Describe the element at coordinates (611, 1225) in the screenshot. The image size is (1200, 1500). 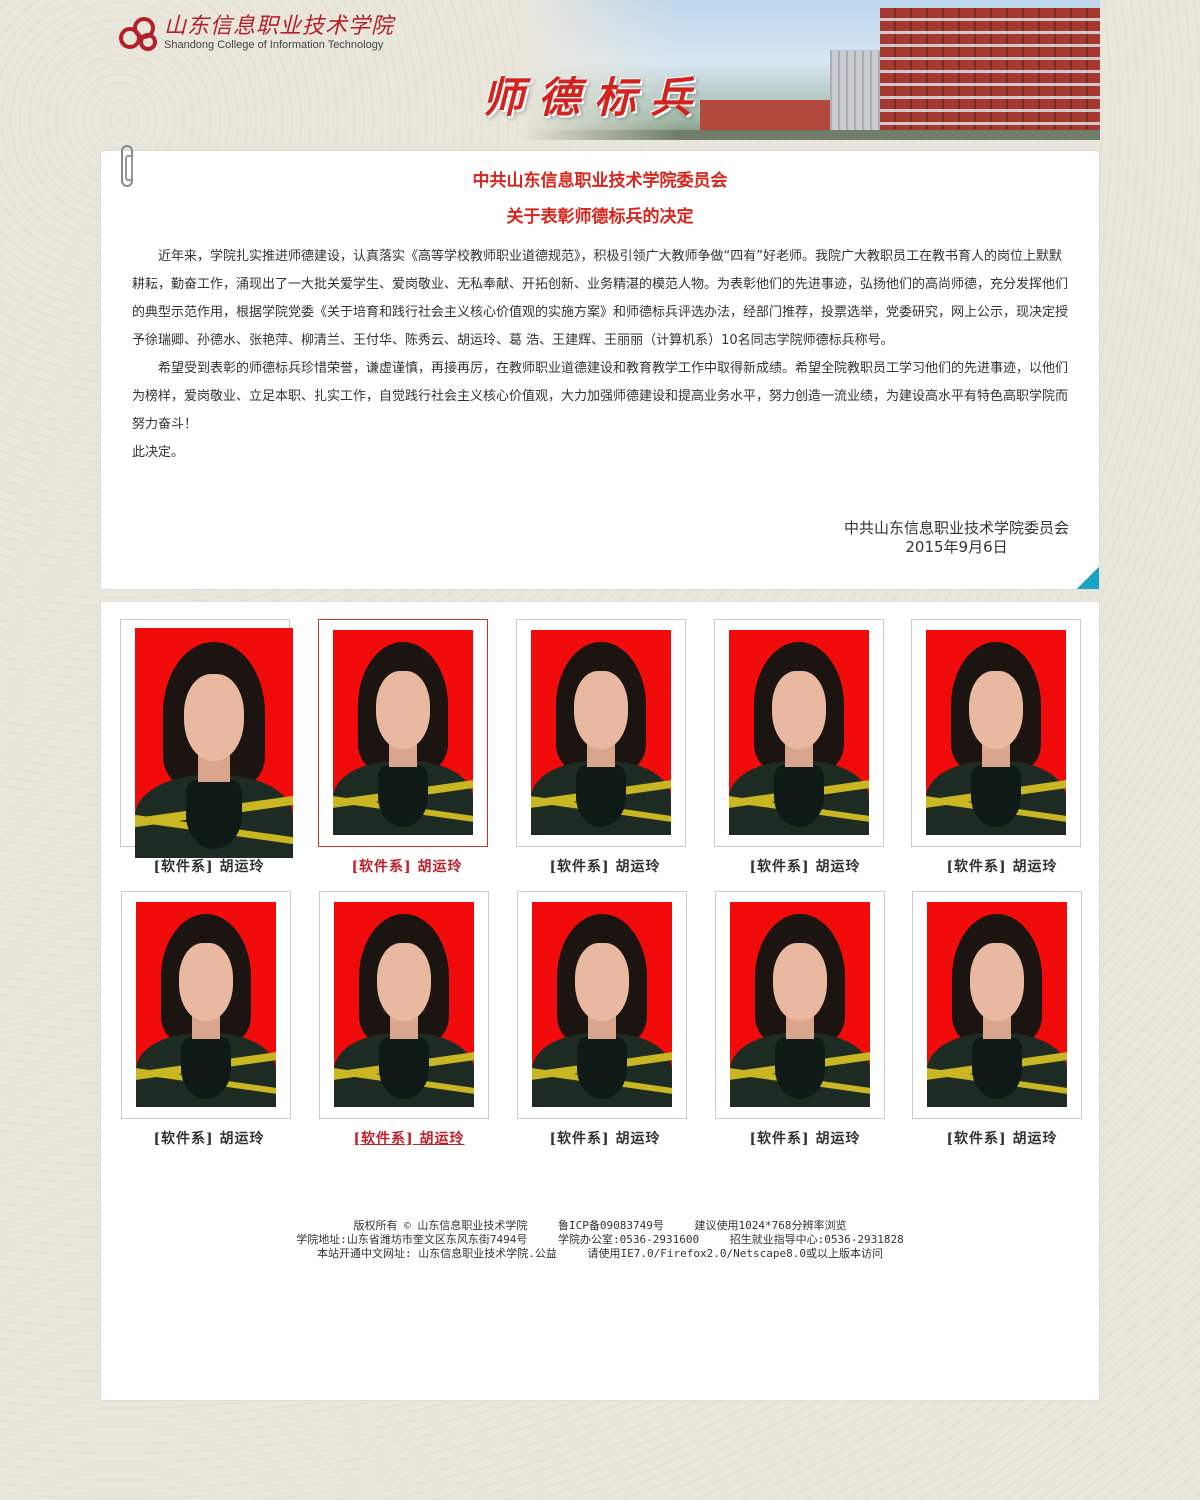
I see `icp-link: 鲁ICP备09083749号` at that location.